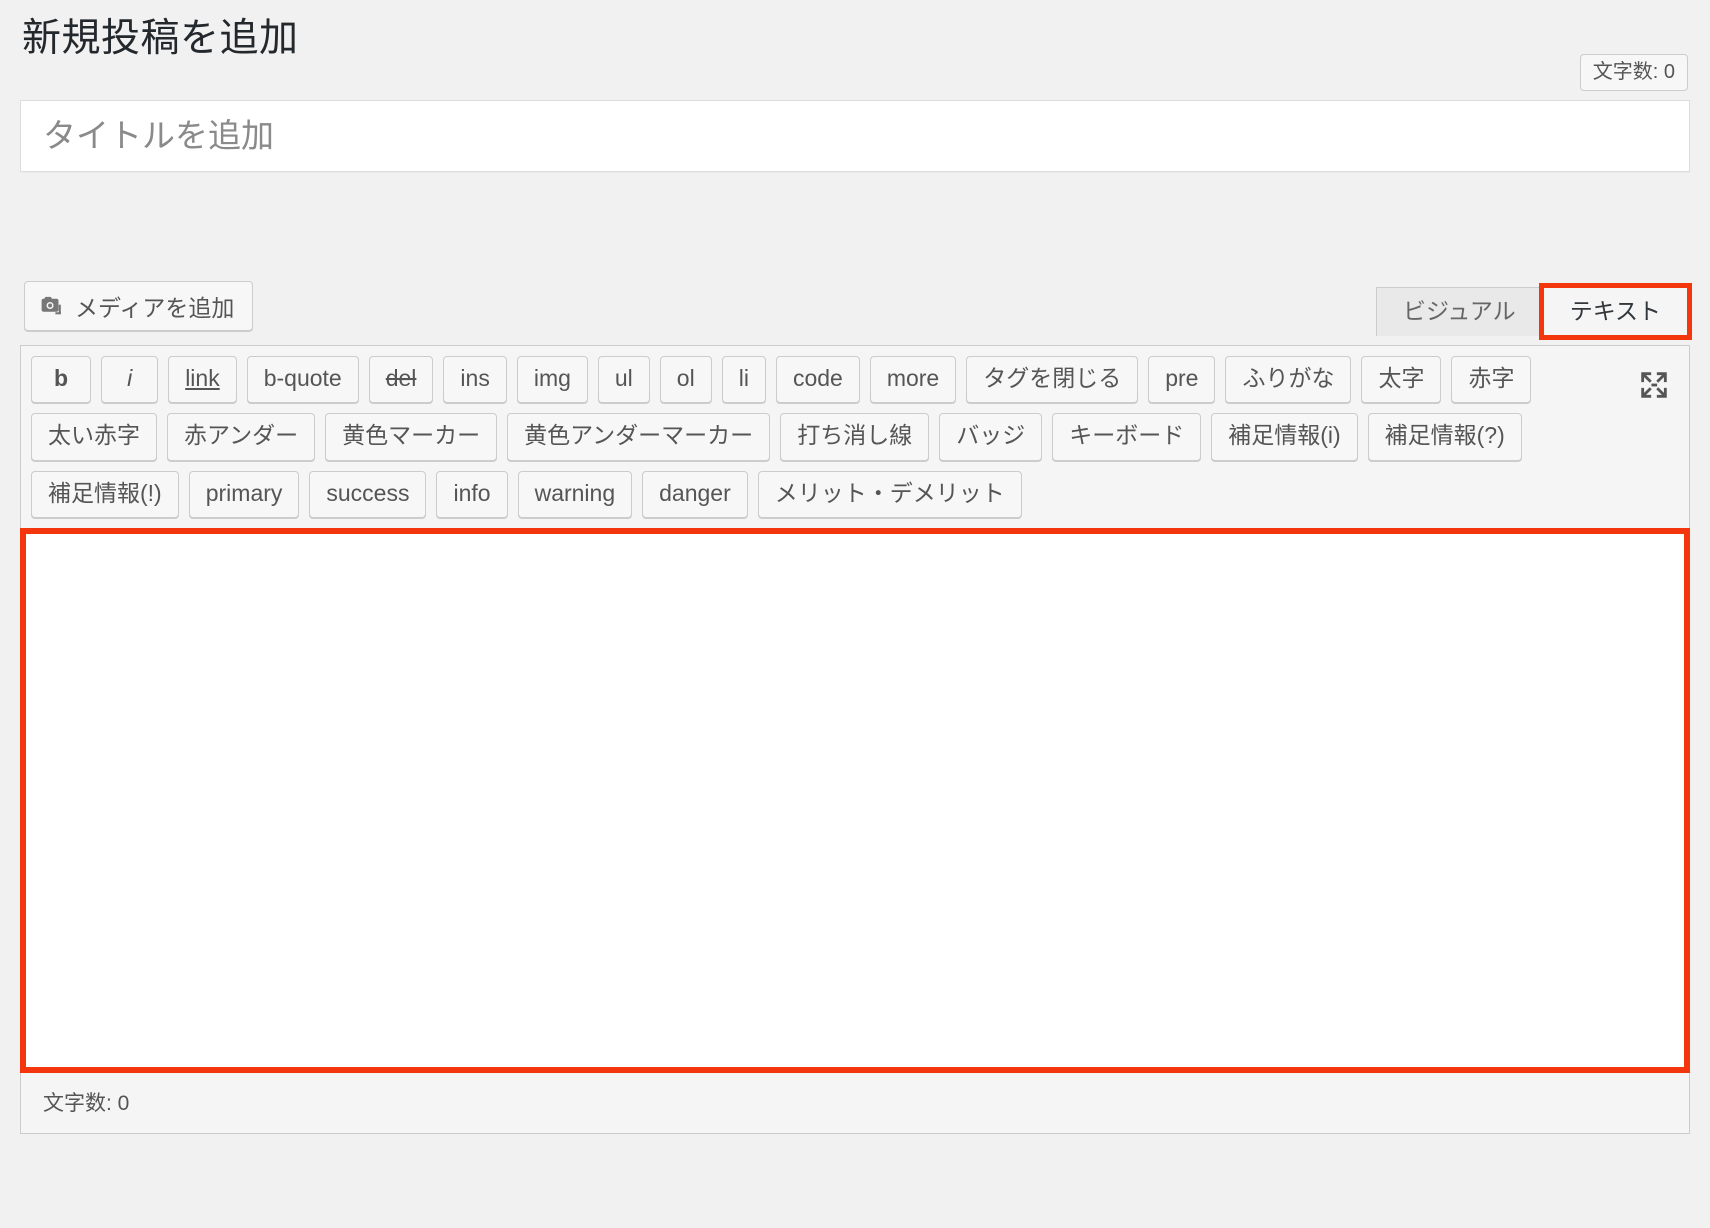 The width and height of the screenshot is (1710, 1228). What do you see at coordinates (991, 437) in the screenshot?
I see `quicktag-button: バッジ` at bounding box center [991, 437].